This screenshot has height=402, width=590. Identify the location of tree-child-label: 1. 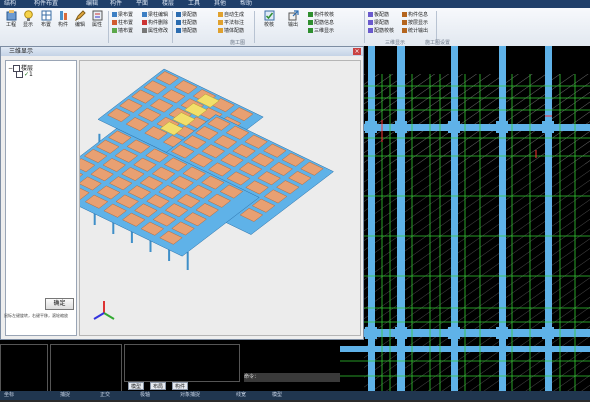
(31, 74).